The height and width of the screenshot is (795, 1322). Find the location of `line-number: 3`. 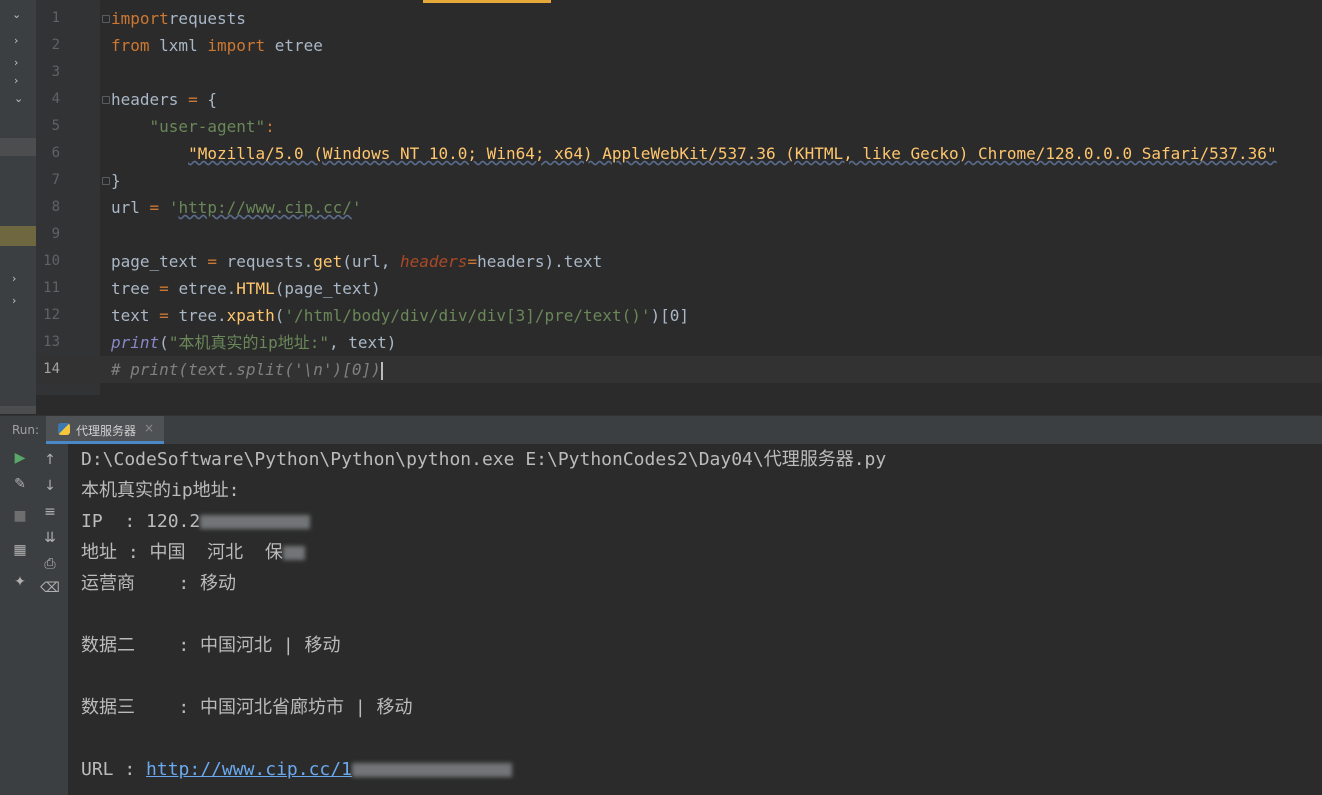

line-number: 3 is located at coordinates (55, 72).